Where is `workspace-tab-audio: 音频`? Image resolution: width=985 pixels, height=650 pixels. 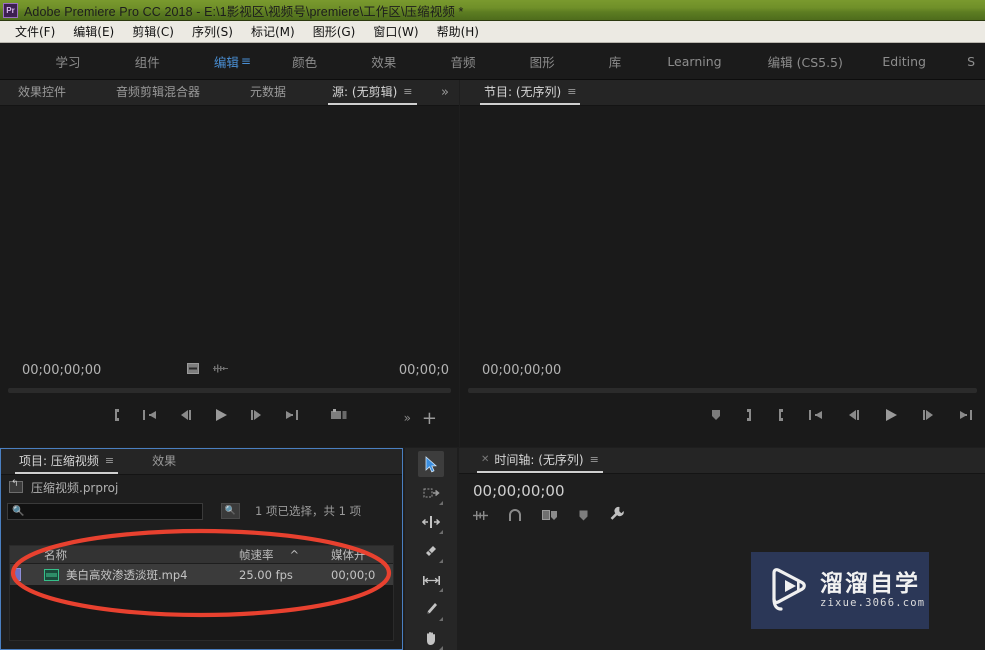
workspace-tab-audio: 音频 is located at coordinates (462, 61).